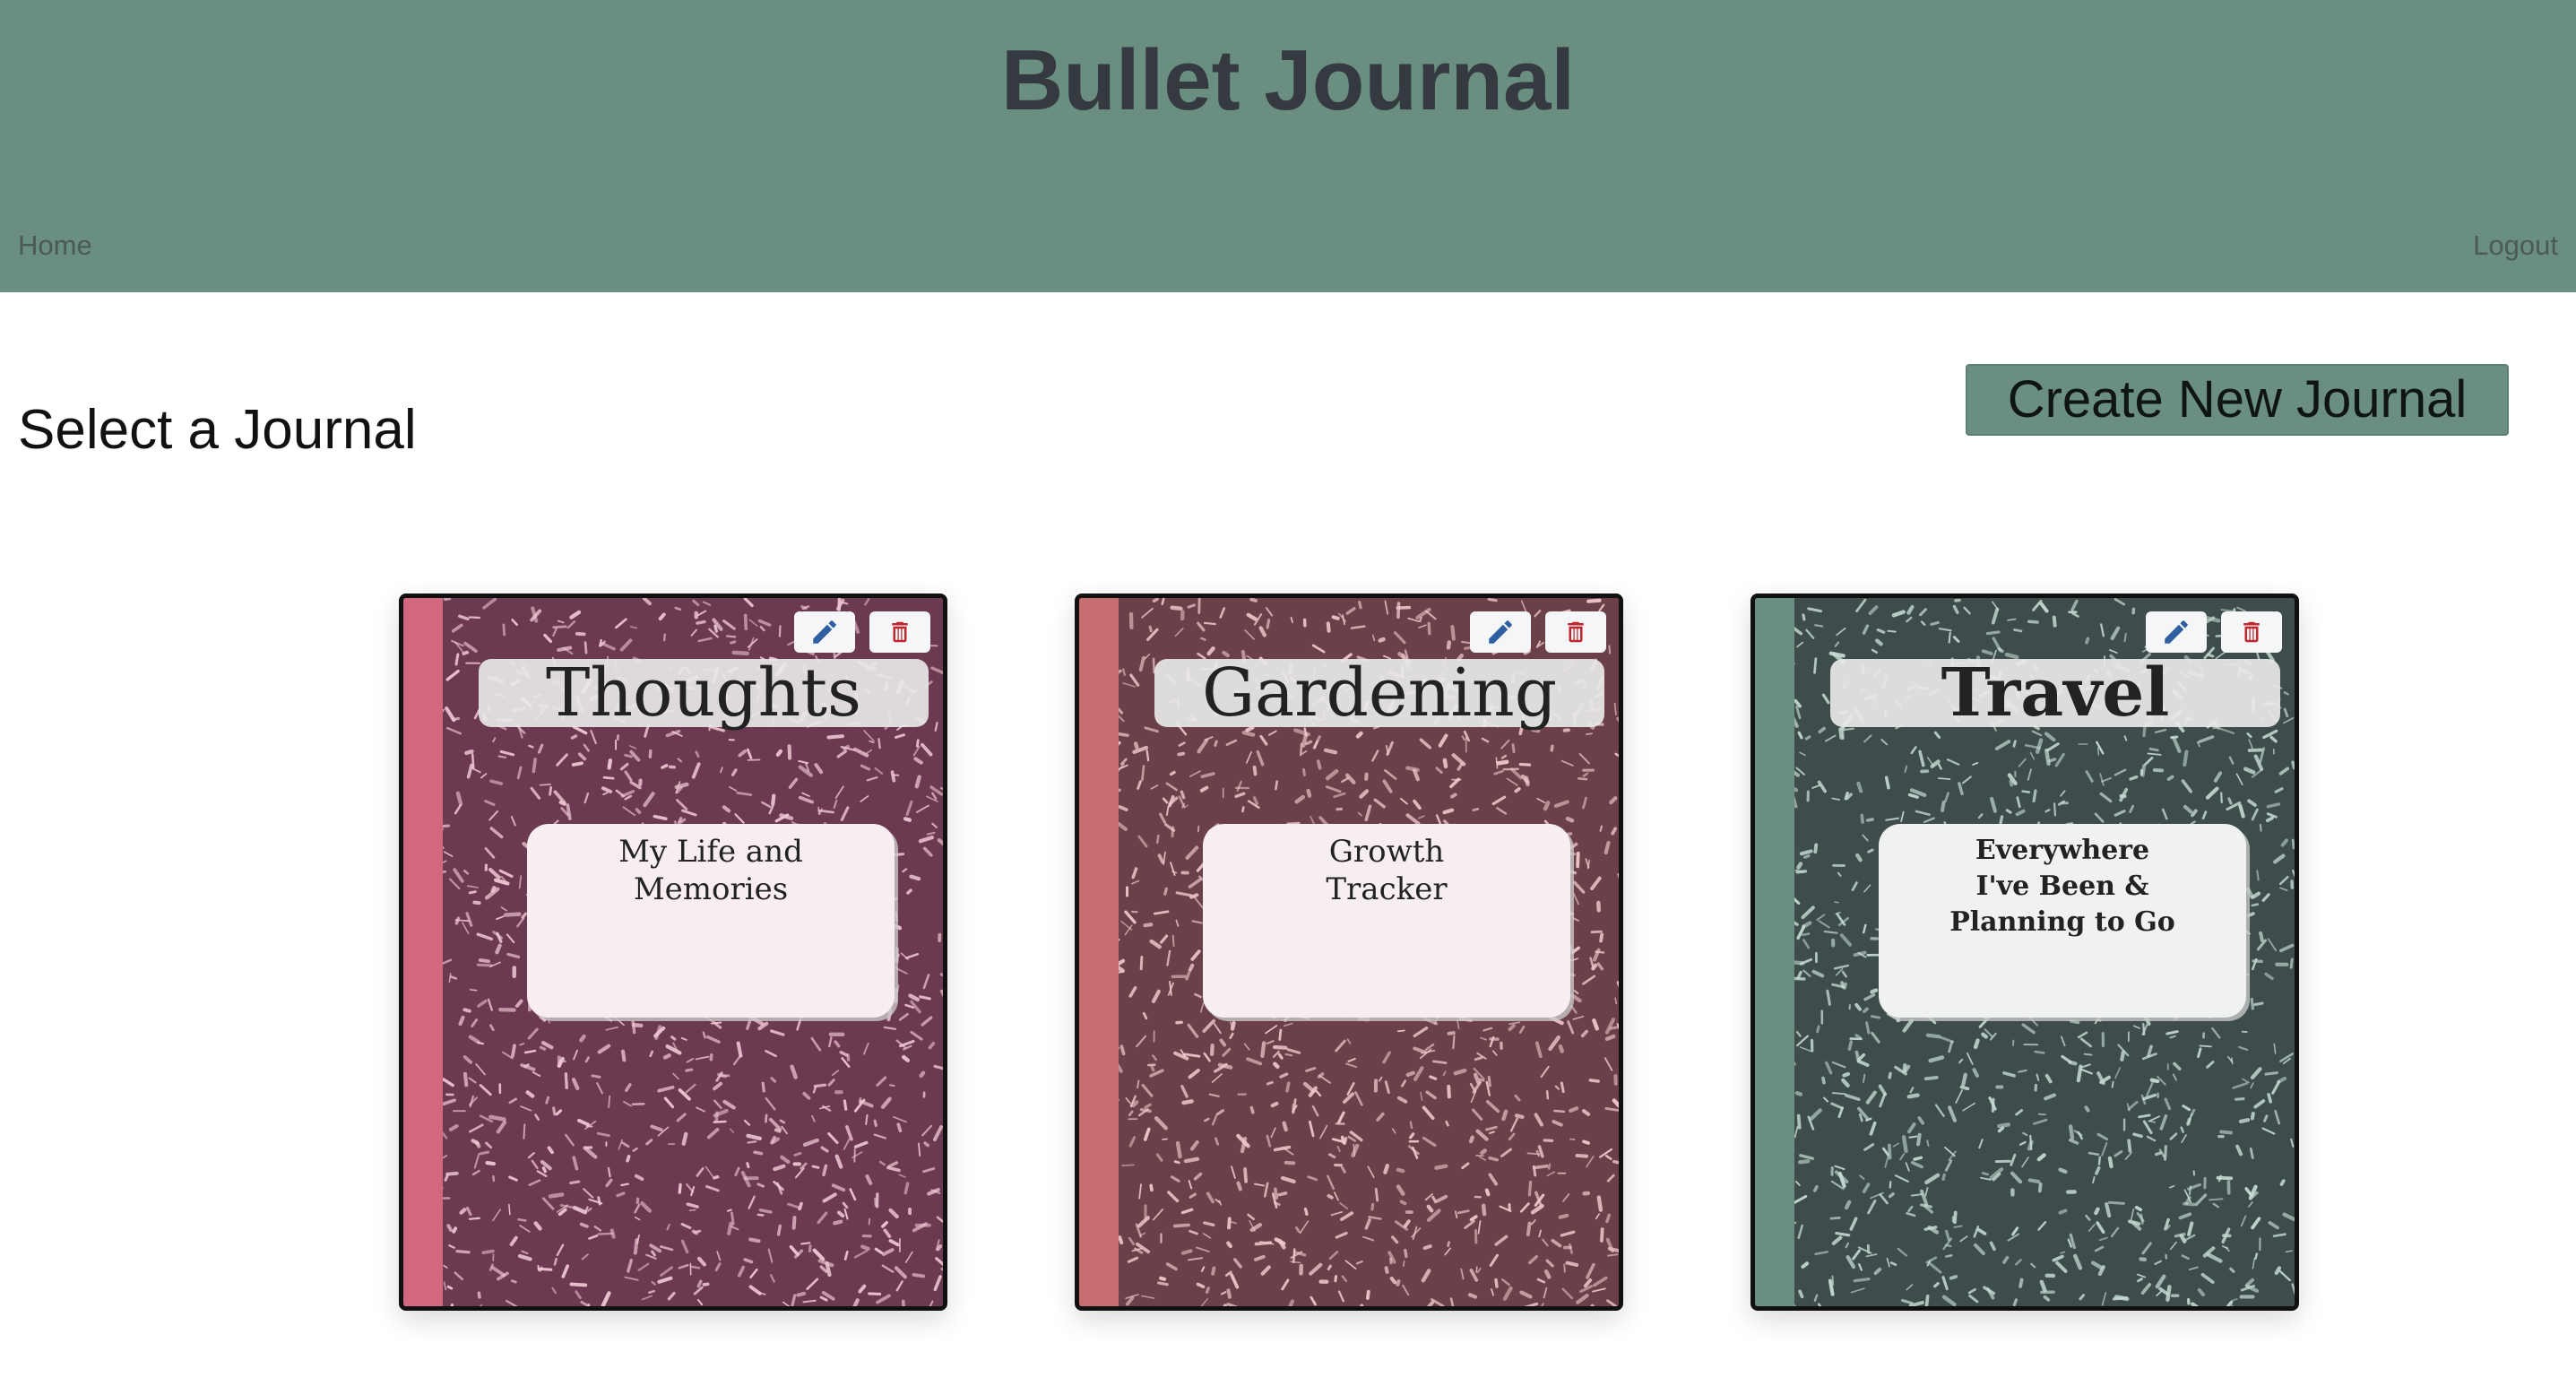 The height and width of the screenshot is (1395, 2576). Describe the element at coordinates (2062, 850) in the screenshot. I see `description-line: Everywhere` at that location.